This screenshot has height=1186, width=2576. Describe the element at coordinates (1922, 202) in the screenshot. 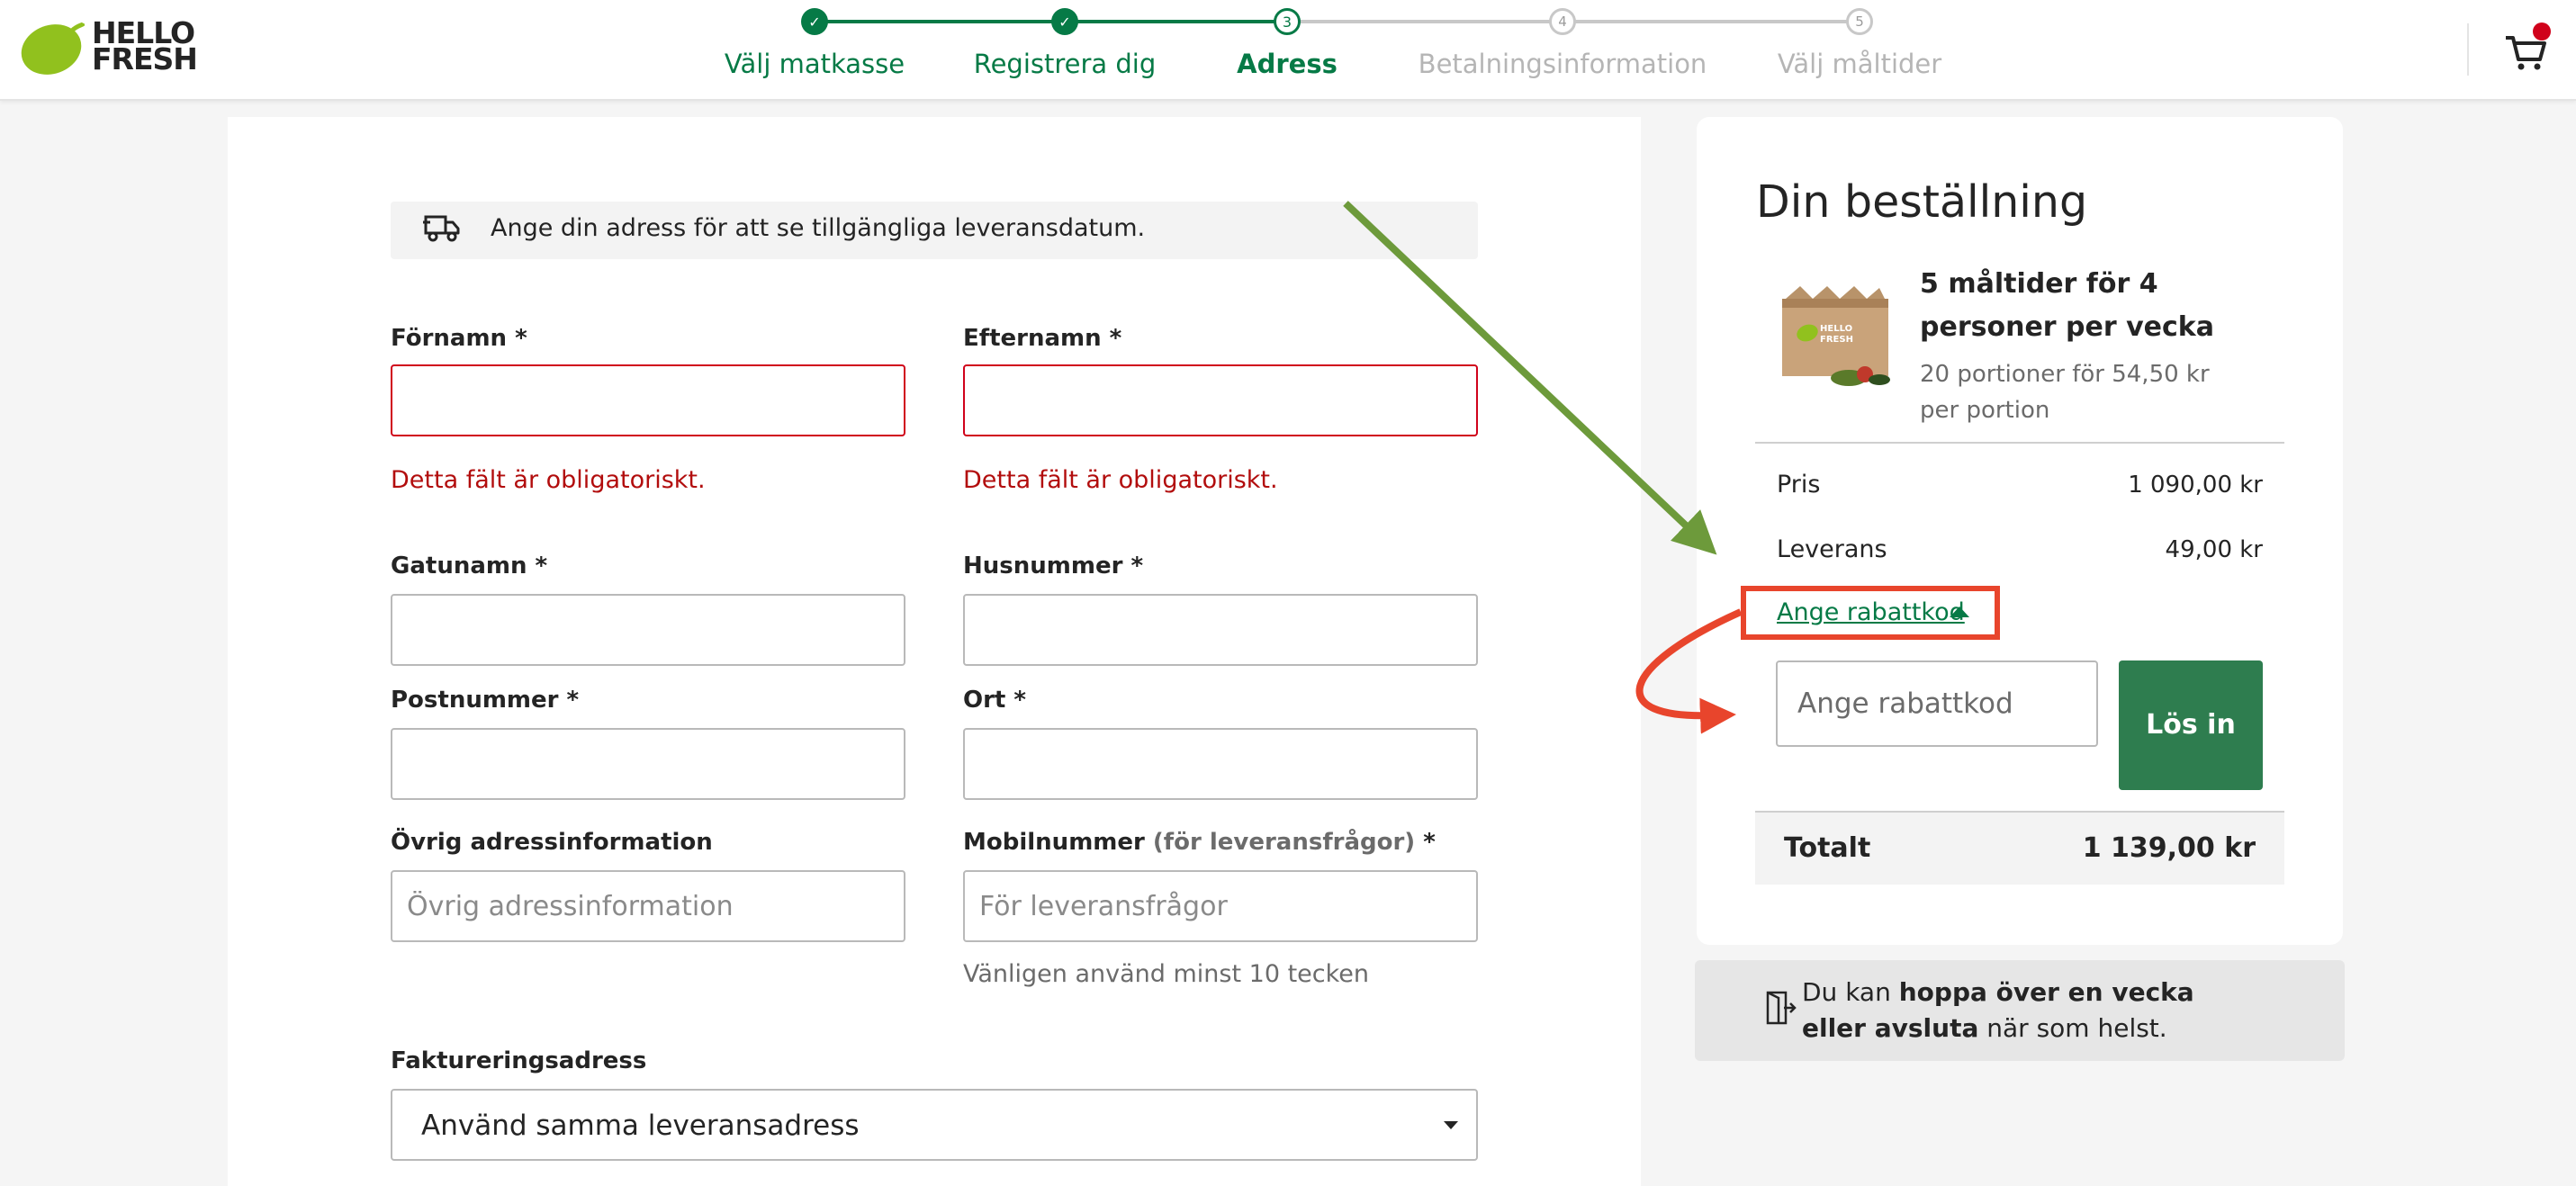

I see `order-title: Din beställning` at that location.